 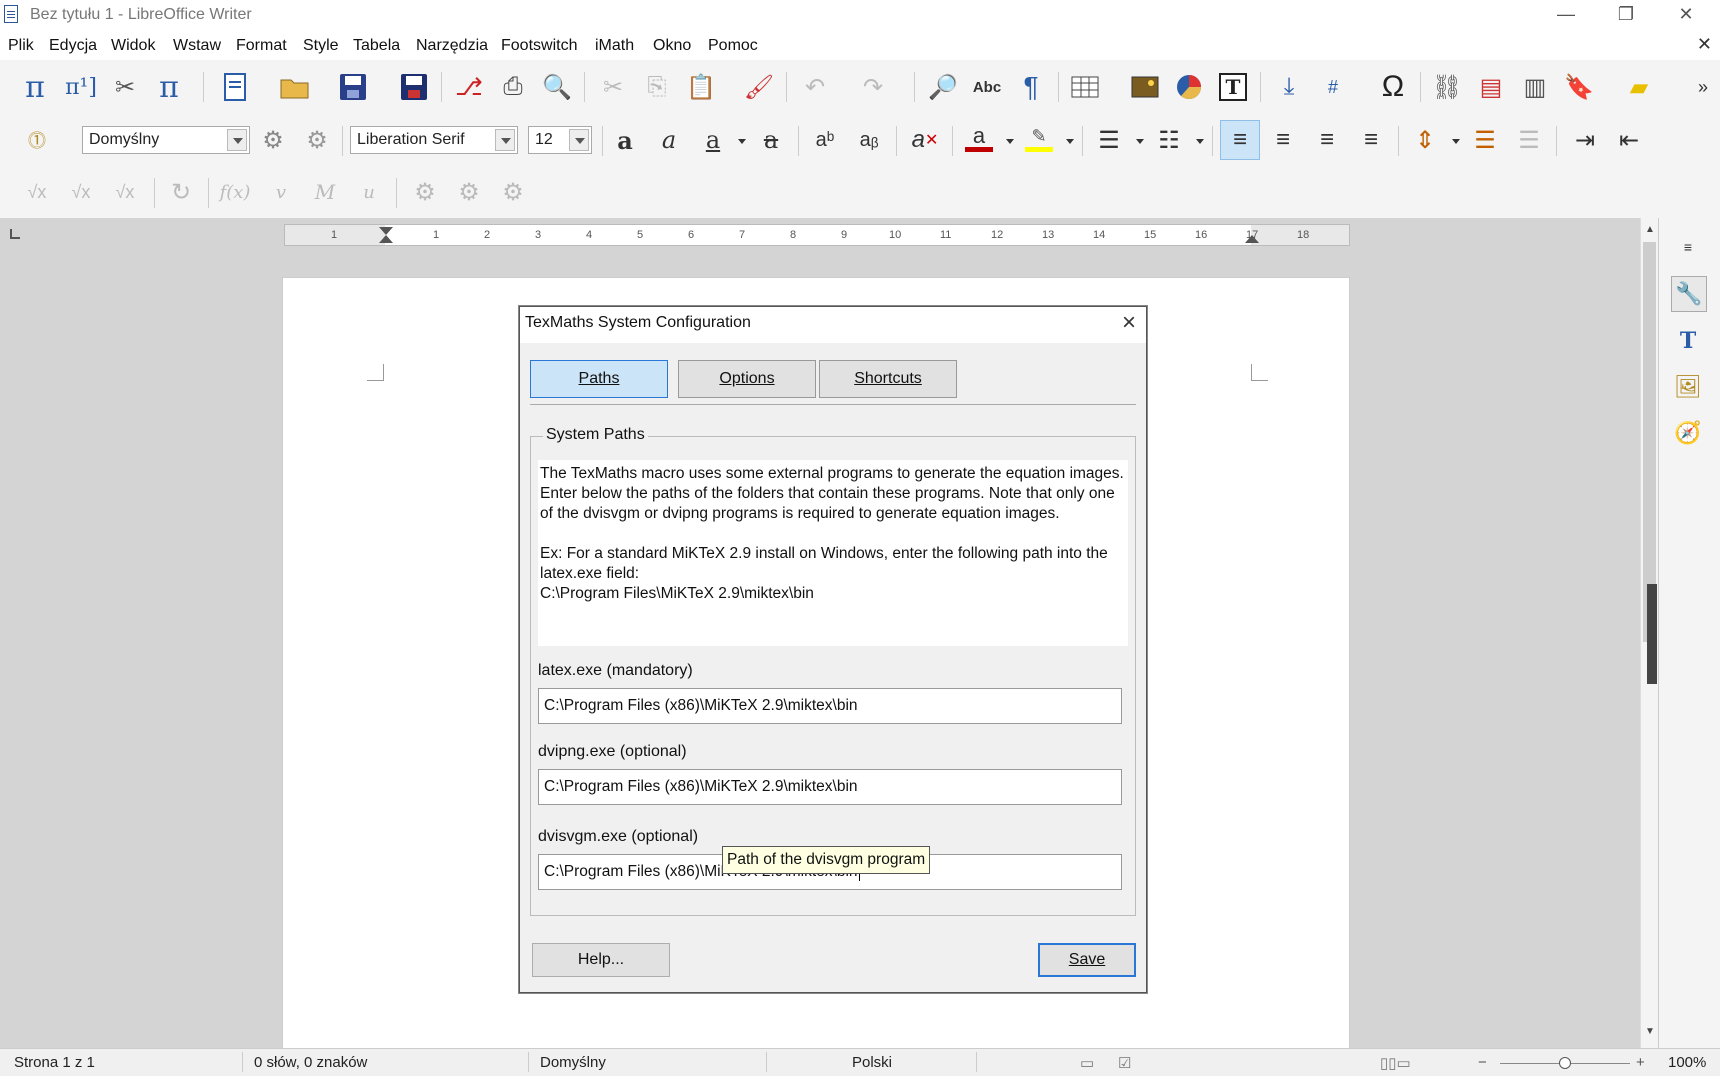 What do you see at coordinates (815, 87) in the screenshot?
I see `undo-icon: ↶` at bounding box center [815, 87].